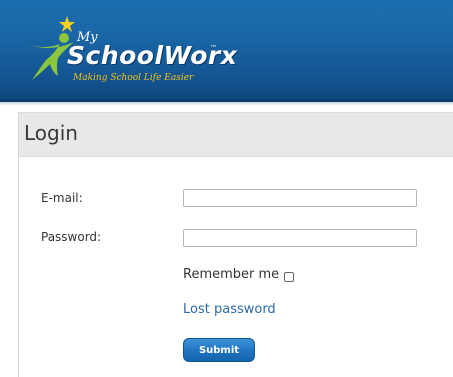 The image size is (453, 377). What do you see at coordinates (219, 350) in the screenshot?
I see `submit-button: Submit` at bounding box center [219, 350].